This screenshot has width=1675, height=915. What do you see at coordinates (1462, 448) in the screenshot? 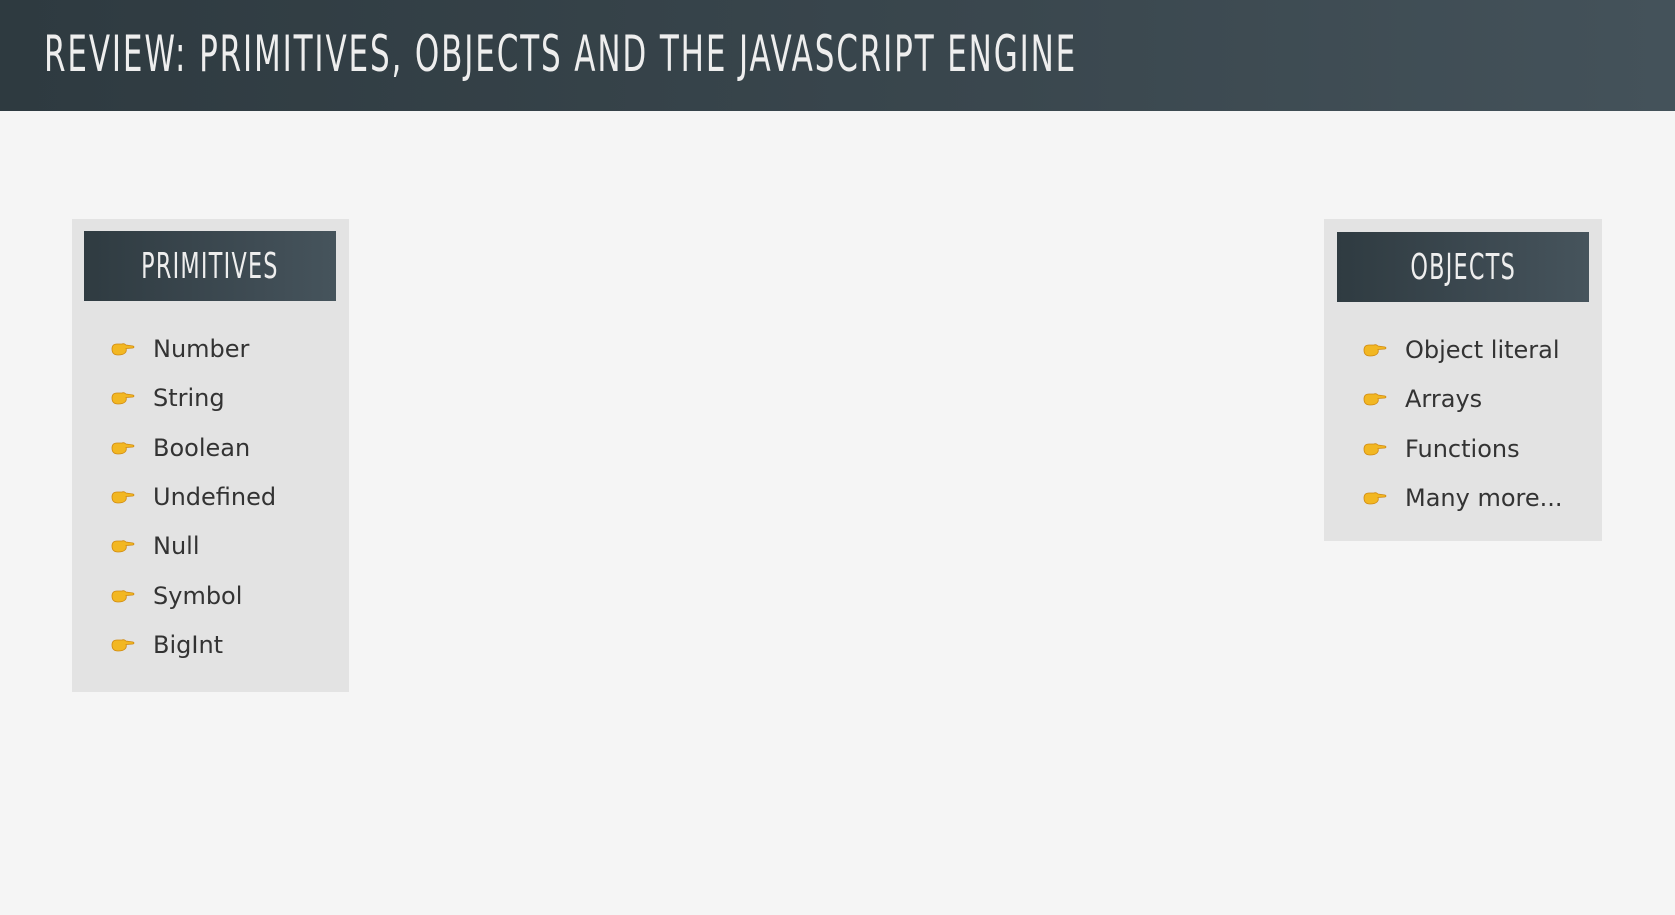
I see `list-item-label: Functions` at bounding box center [1462, 448].